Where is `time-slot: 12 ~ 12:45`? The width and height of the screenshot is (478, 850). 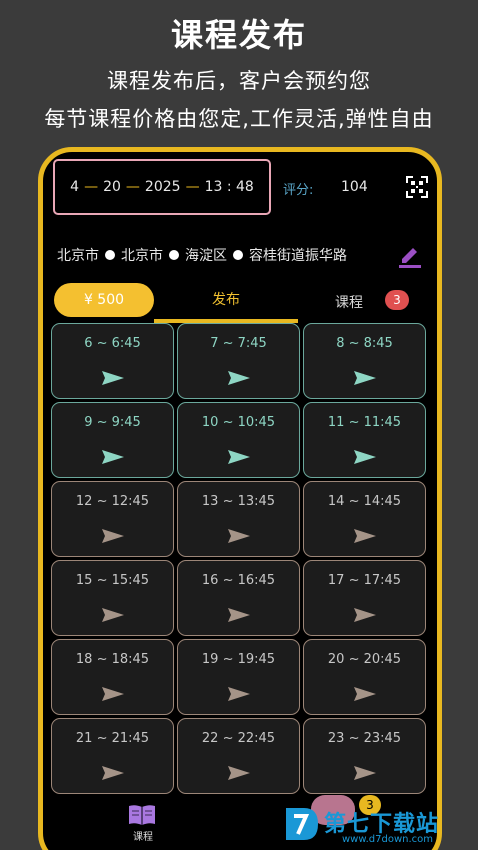
time-slot: 12 ~ 12:45 is located at coordinates (112, 519).